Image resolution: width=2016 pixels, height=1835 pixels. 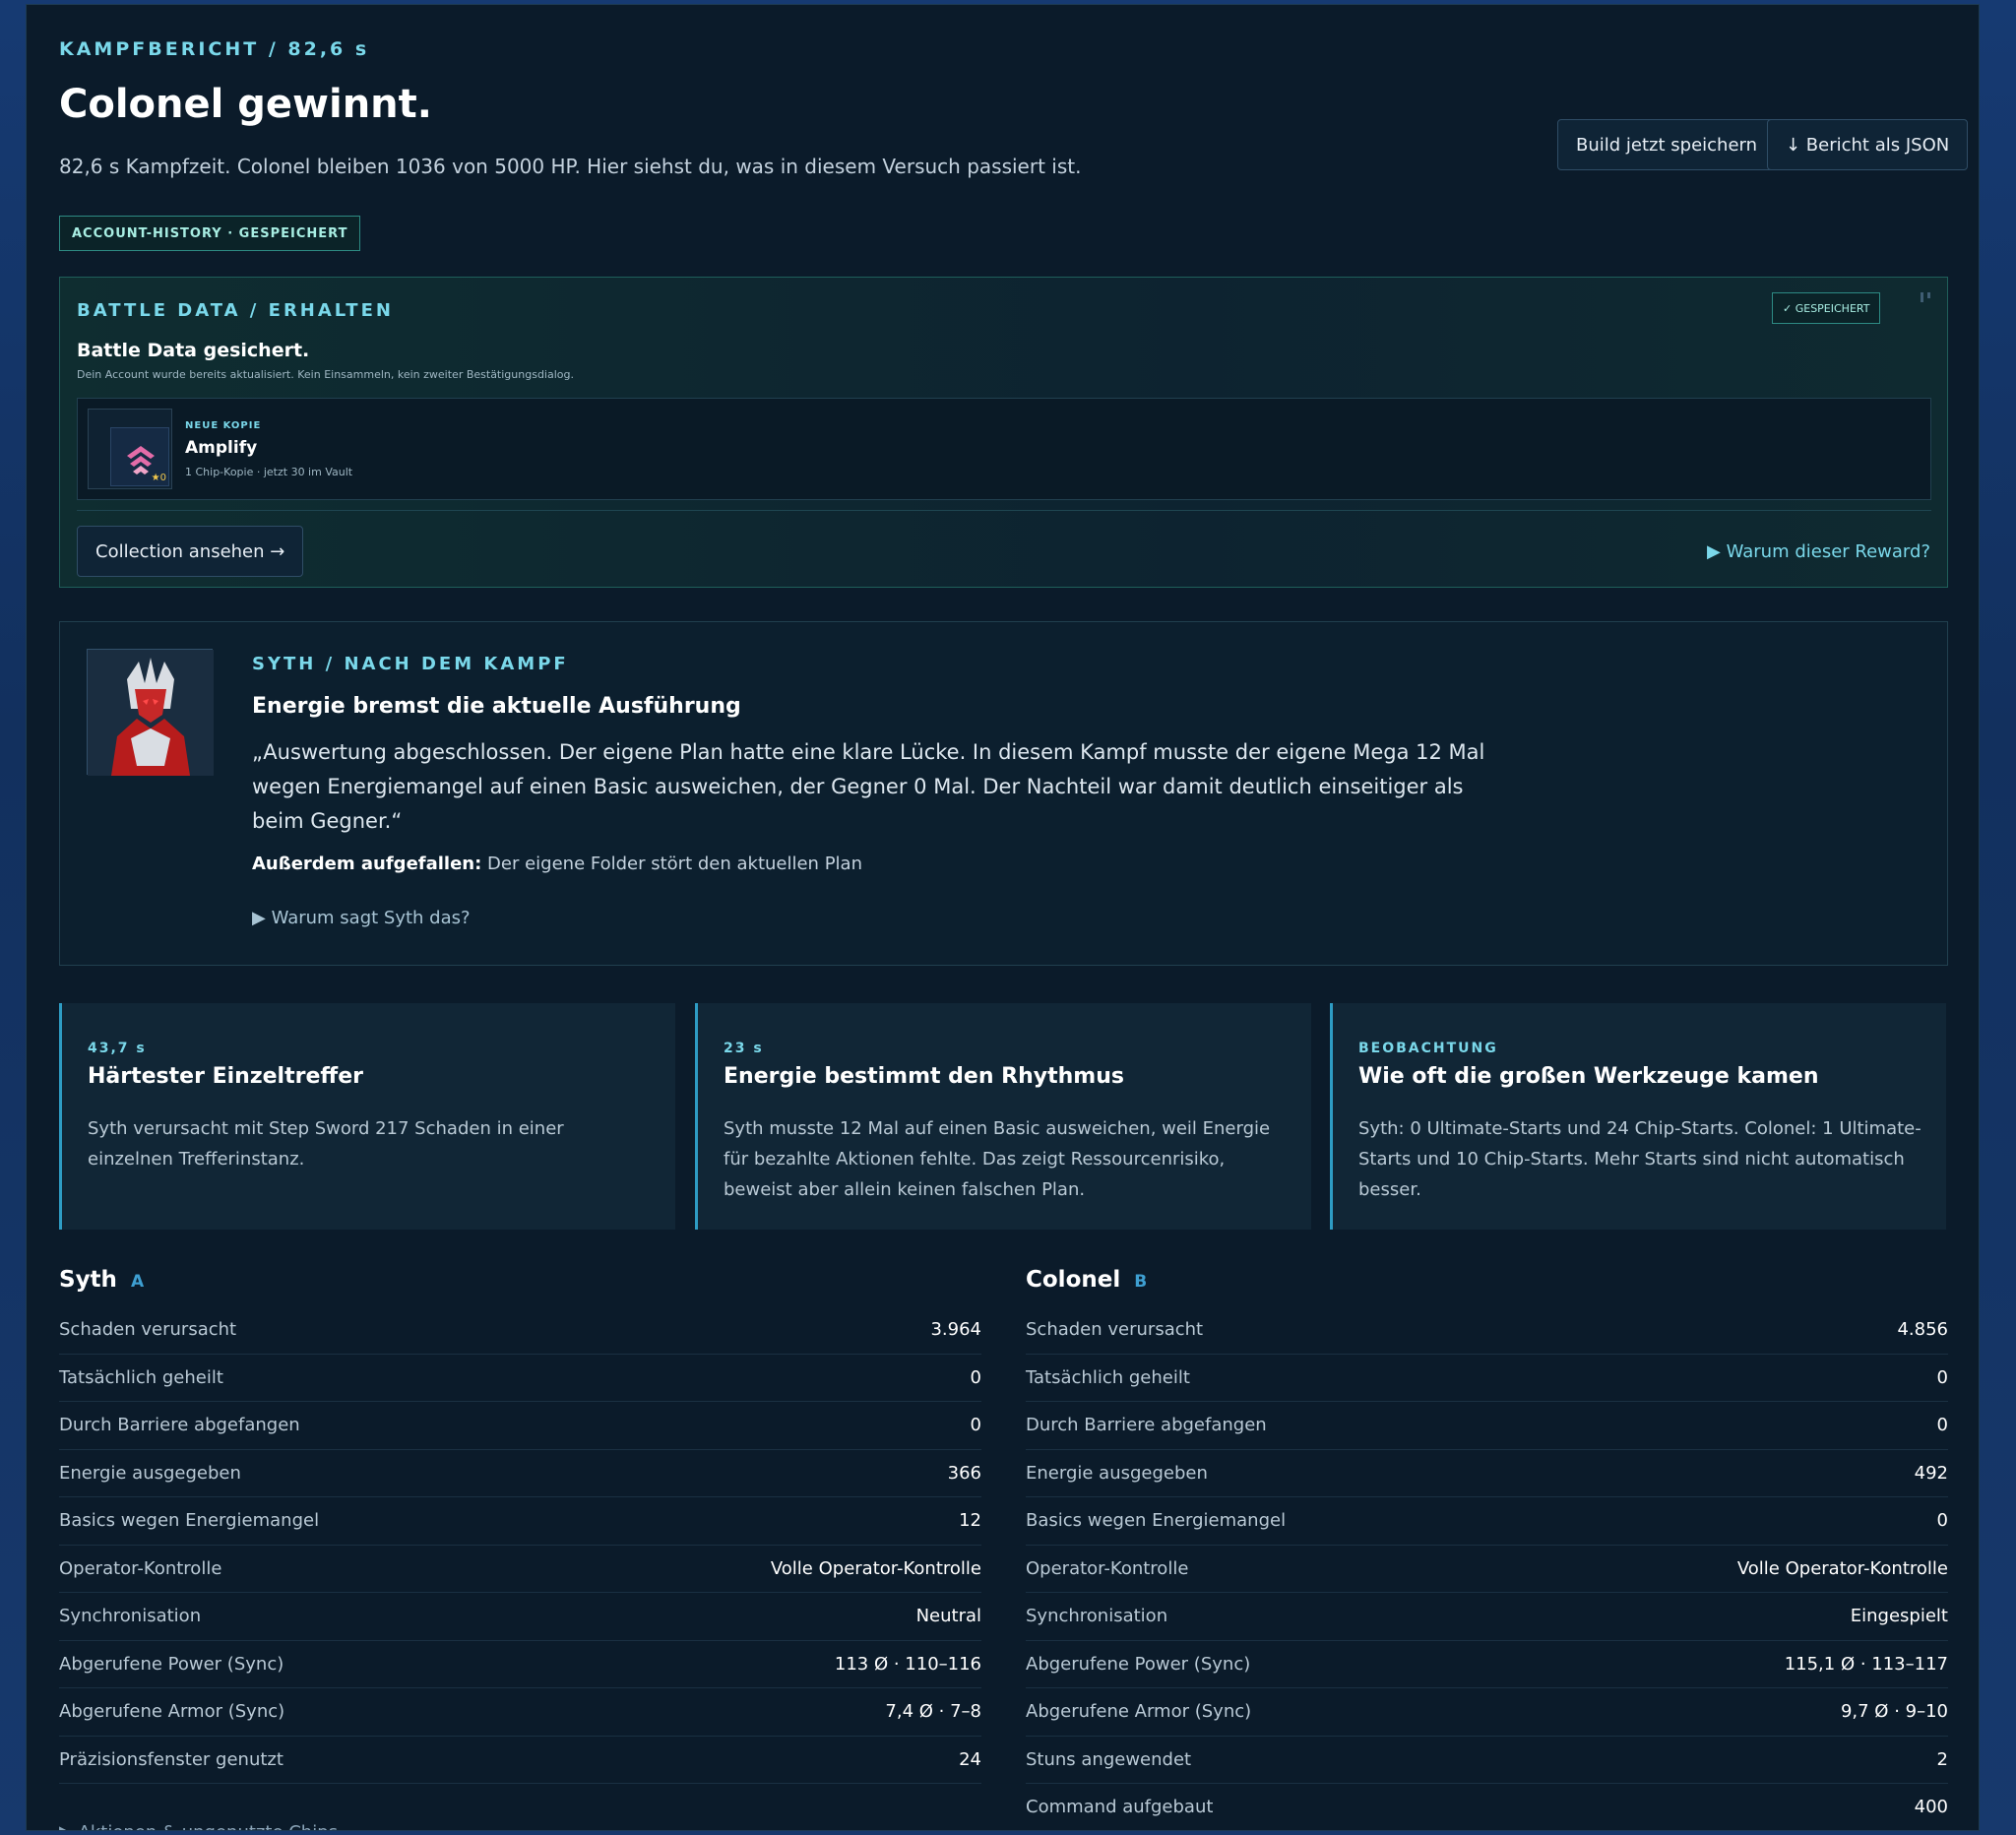 I want to click on stat-label: Präzisionsfenster genutzt, so click(x=171, y=1759).